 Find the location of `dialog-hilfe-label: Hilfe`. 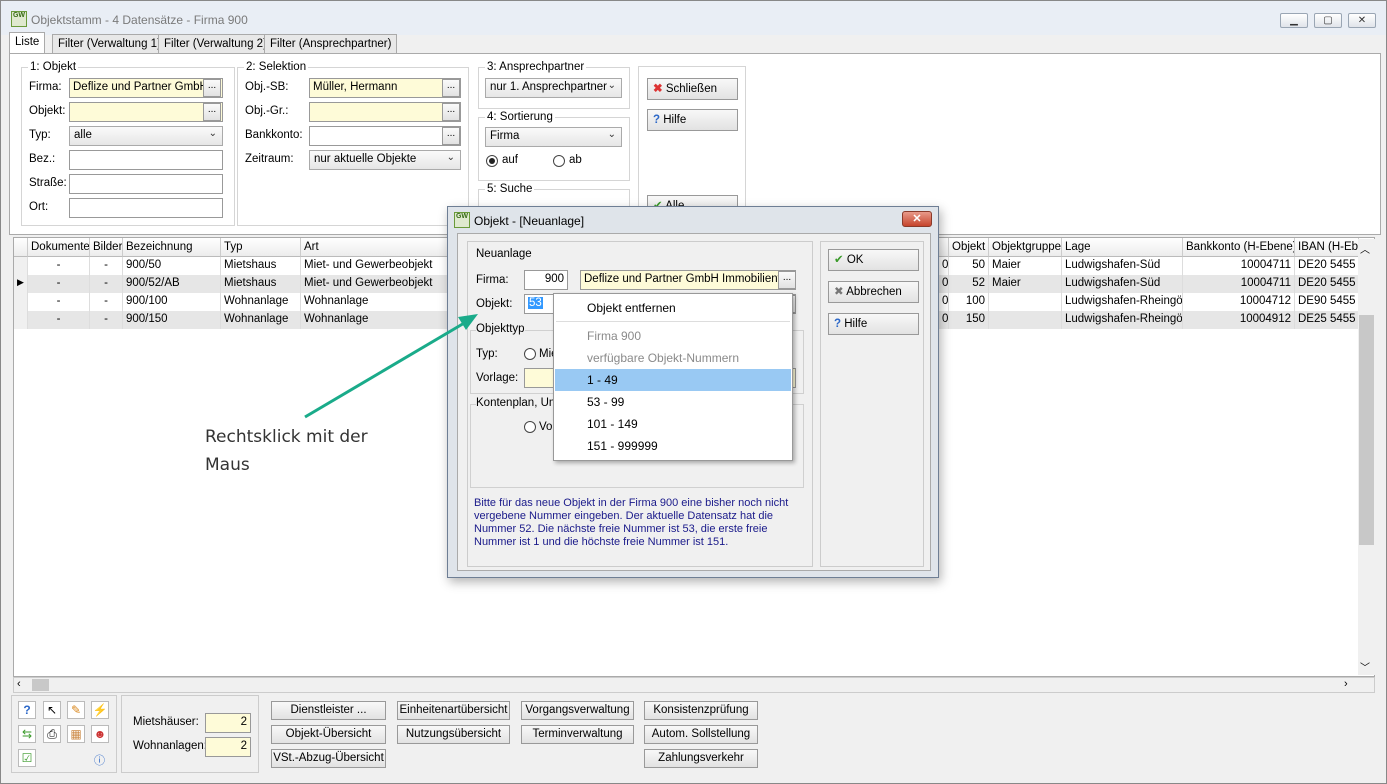

dialog-hilfe-label: Hilfe is located at coordinates (856, 324).